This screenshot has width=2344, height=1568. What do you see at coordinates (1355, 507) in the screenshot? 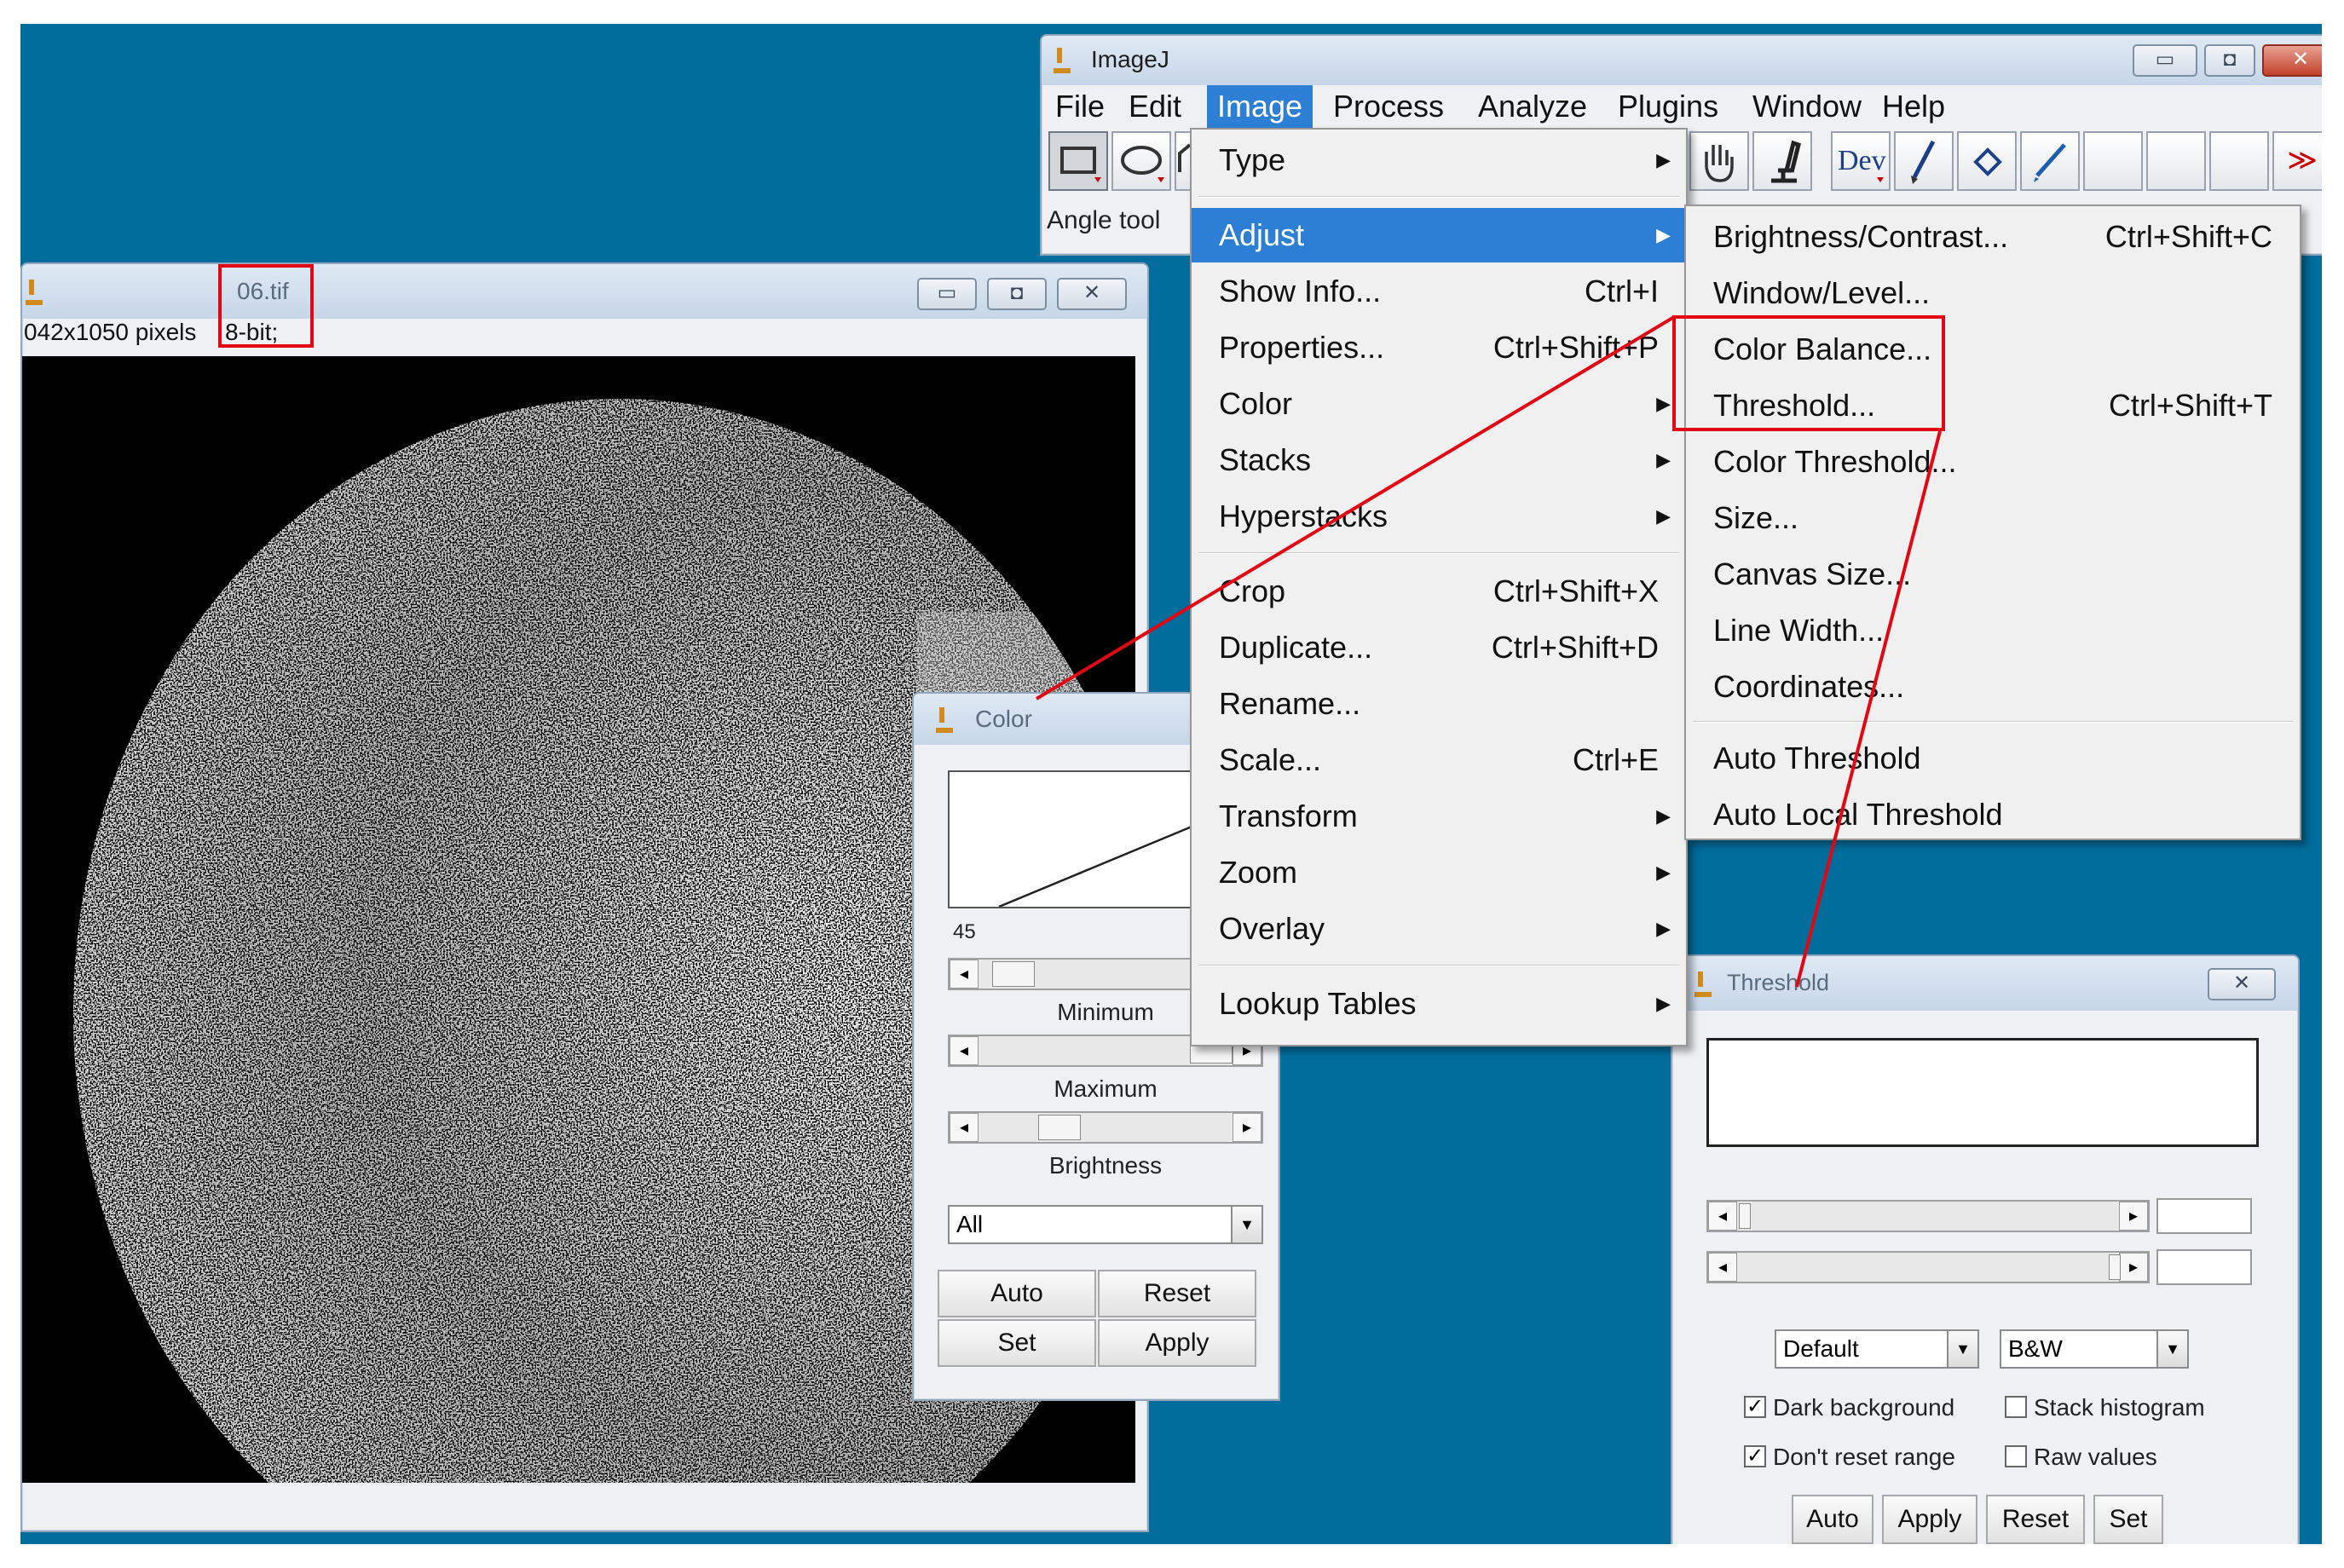
I see `connector-line-color-balance` at bounding box center [1355, 507].